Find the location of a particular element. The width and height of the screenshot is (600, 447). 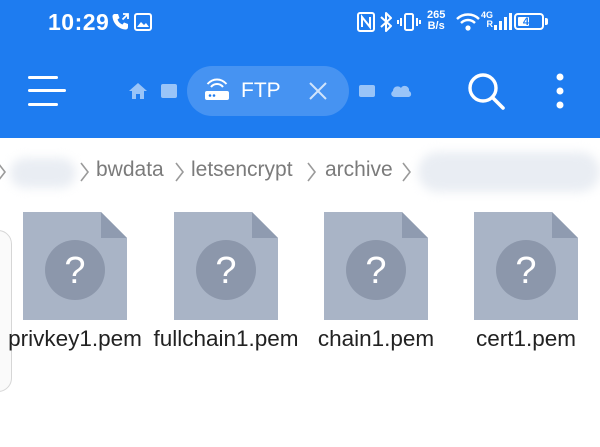

tab-ftp: FTP is located at coordinates (268, 91).